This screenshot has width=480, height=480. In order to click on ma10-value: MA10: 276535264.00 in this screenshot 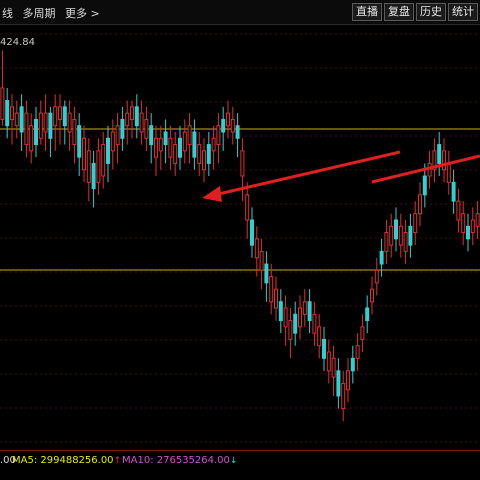, I will do `click(176, 460)`.